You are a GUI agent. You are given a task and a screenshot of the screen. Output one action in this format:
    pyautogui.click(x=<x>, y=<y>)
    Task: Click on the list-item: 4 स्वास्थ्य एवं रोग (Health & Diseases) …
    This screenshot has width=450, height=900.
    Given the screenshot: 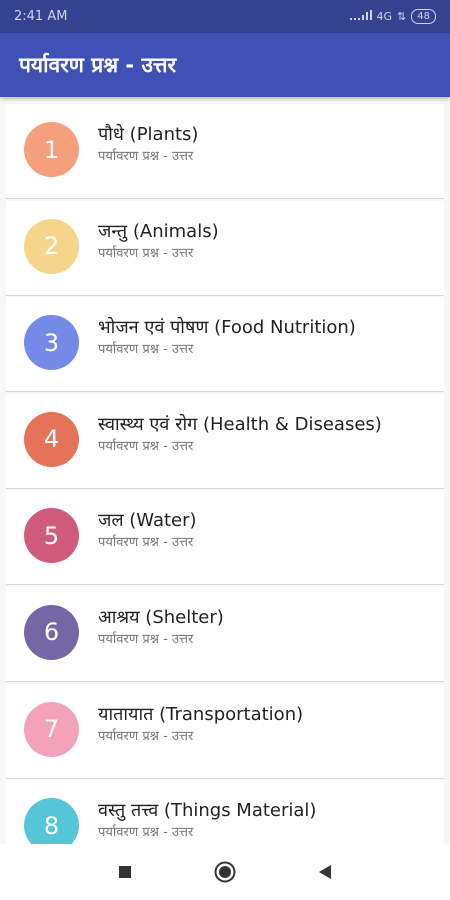 What is the action you would take?
    pyautogui.click(x=225, y=441)
    